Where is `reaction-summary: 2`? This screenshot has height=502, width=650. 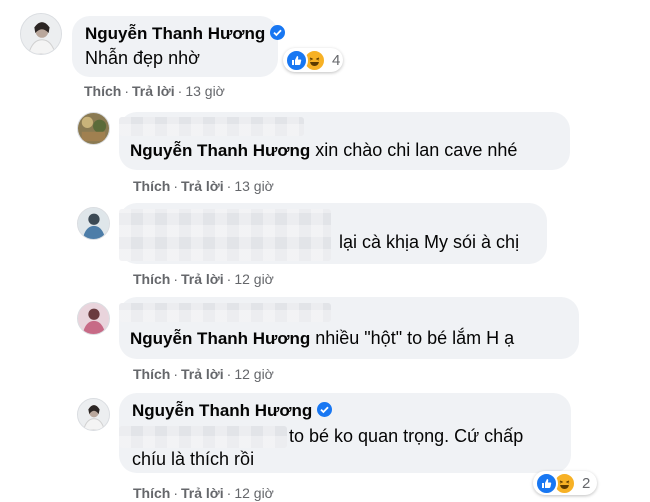
reaction-summary: 2 is located at coordinates (565, 483).